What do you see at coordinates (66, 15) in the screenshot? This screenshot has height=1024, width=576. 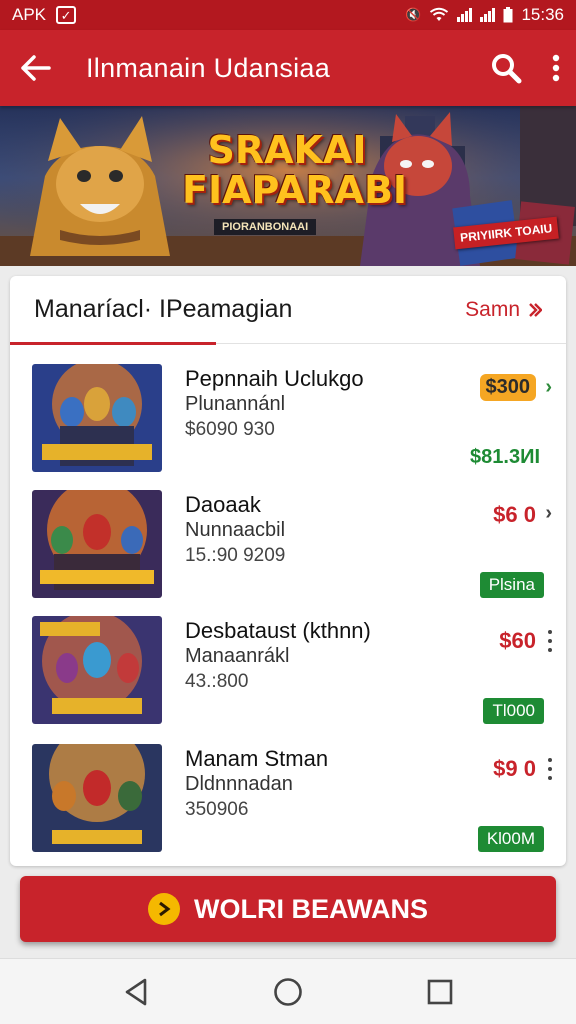 I see `notification-check-icon: ✓` at bounding box center [66, 15].